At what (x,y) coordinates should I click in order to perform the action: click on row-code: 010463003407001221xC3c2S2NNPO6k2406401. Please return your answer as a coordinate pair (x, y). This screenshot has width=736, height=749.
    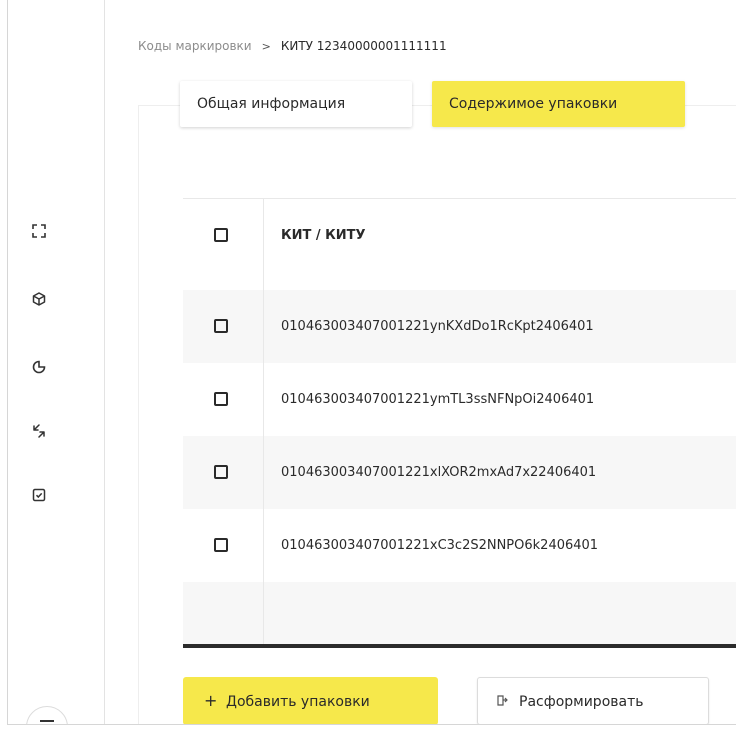
    Looking at the image, I should click on (440, 545).